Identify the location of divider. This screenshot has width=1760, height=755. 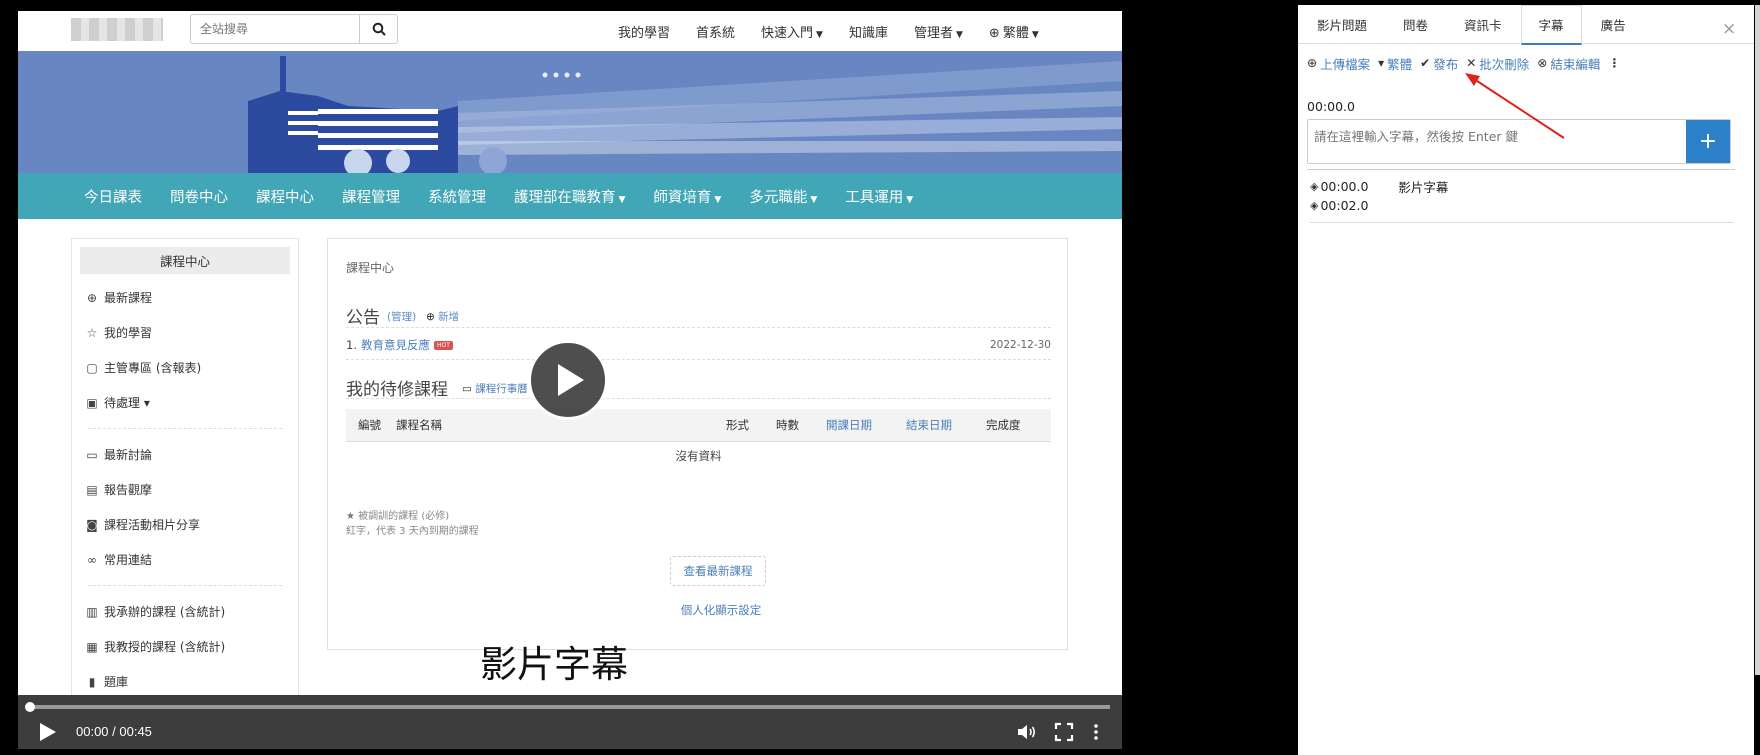
(1522, 222).